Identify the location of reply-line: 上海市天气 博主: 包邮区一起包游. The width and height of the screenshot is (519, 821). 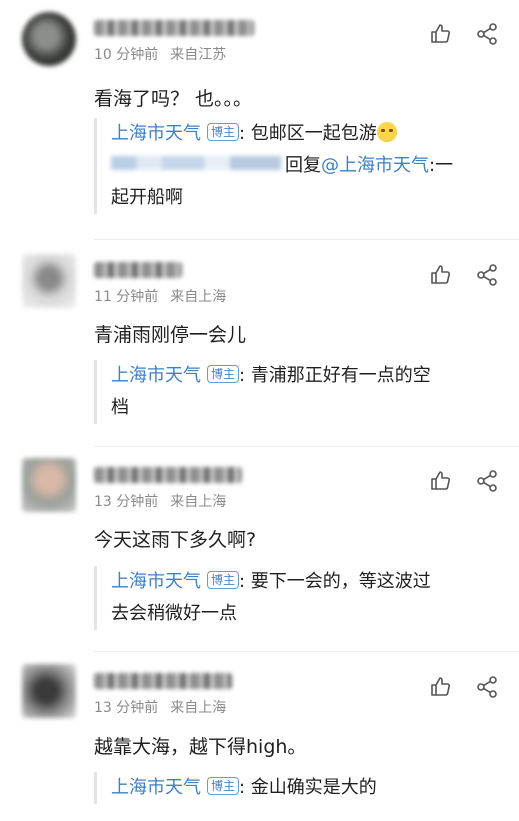
(306, 134).